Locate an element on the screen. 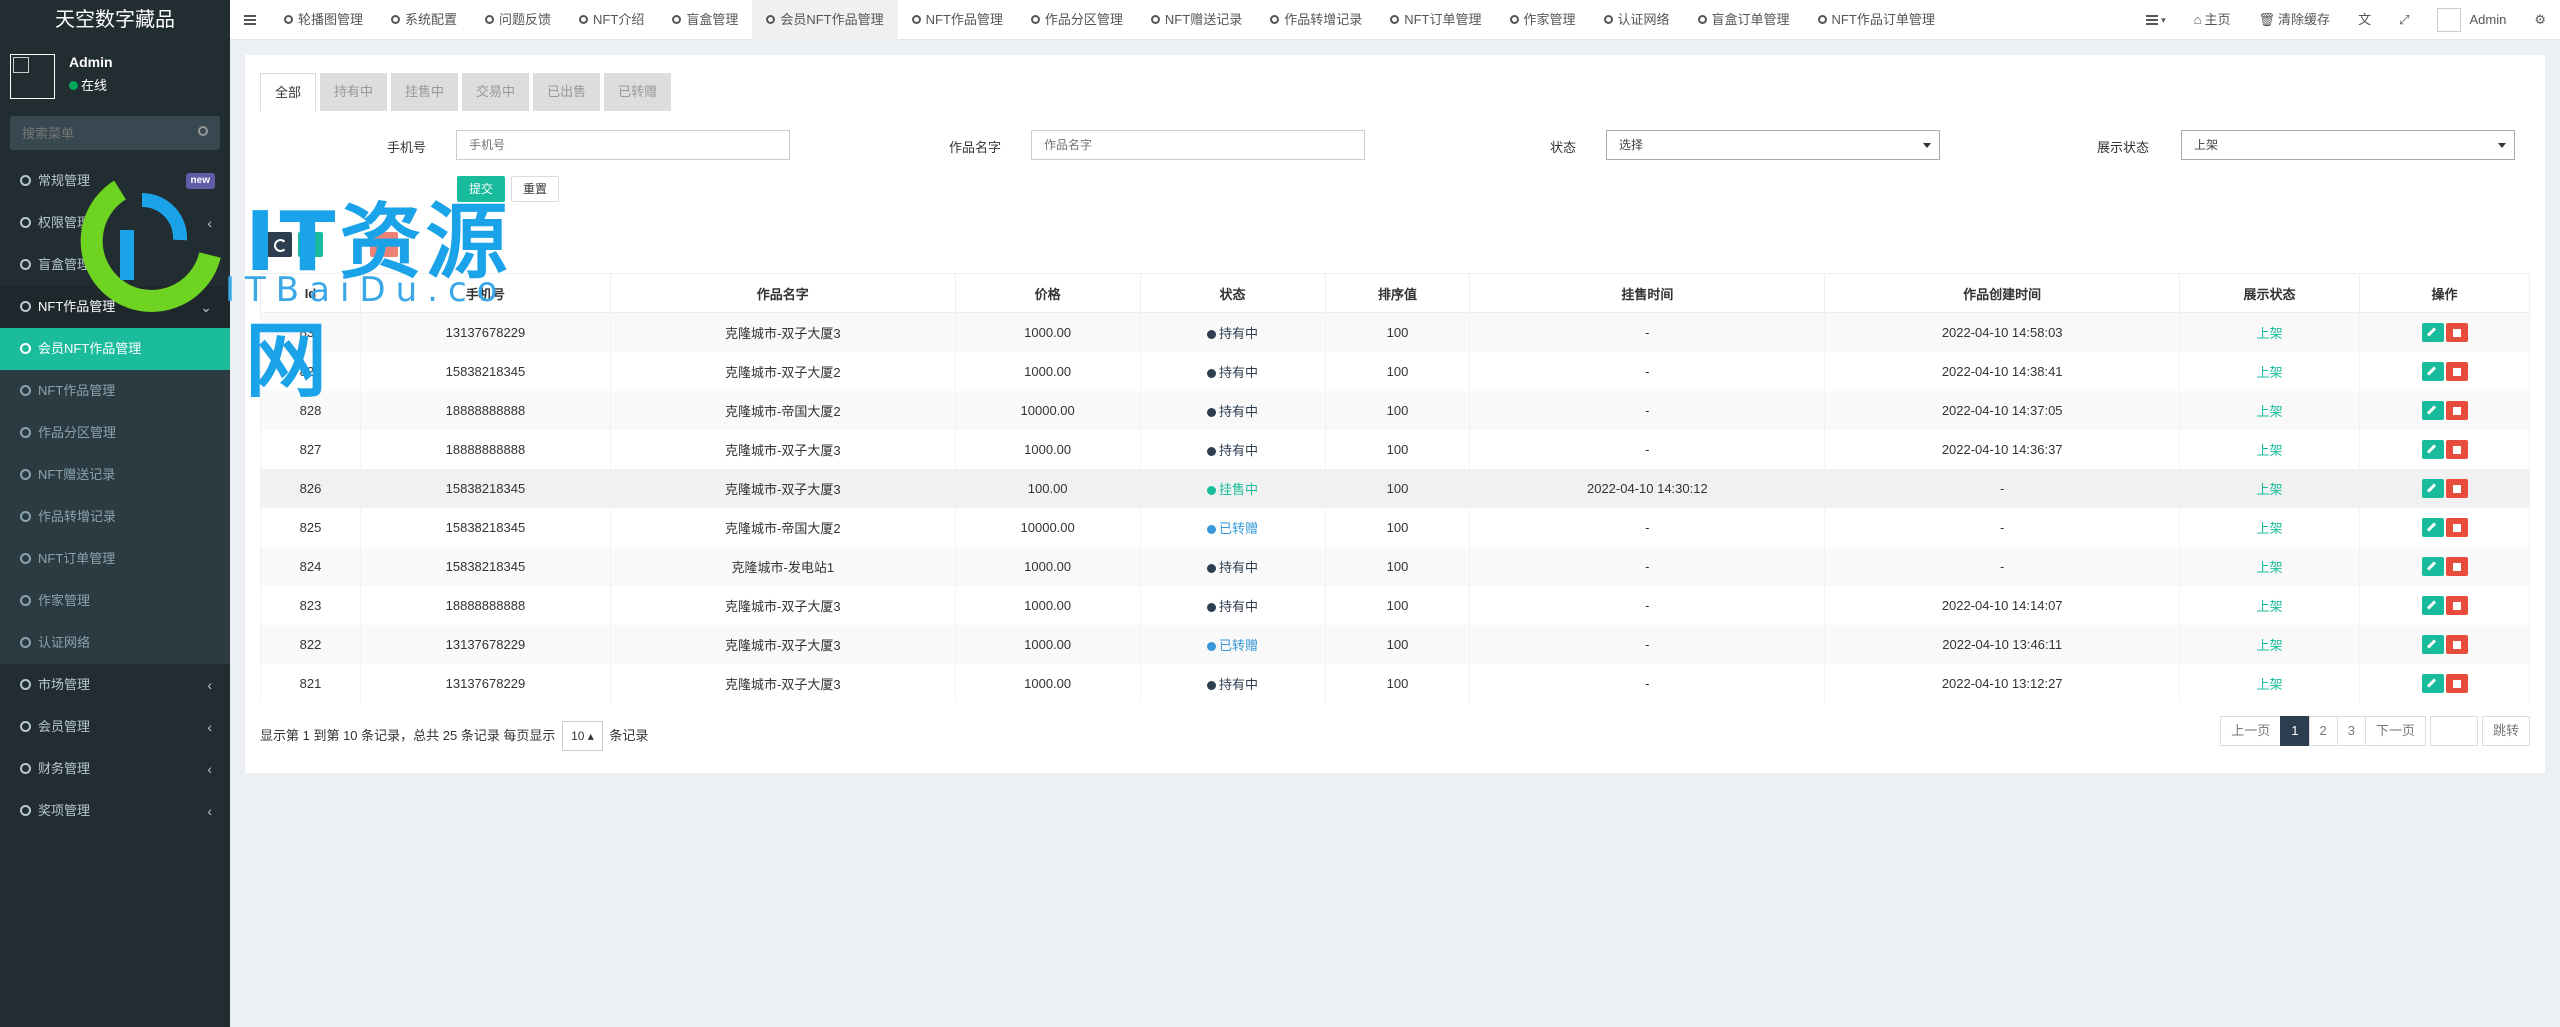 The image size is (2560, 1027). table-row: 824 15838218345 克隆城市-发电站1 1000.00 持有中 100- - 上架 is located at coordinates (1395, 566).